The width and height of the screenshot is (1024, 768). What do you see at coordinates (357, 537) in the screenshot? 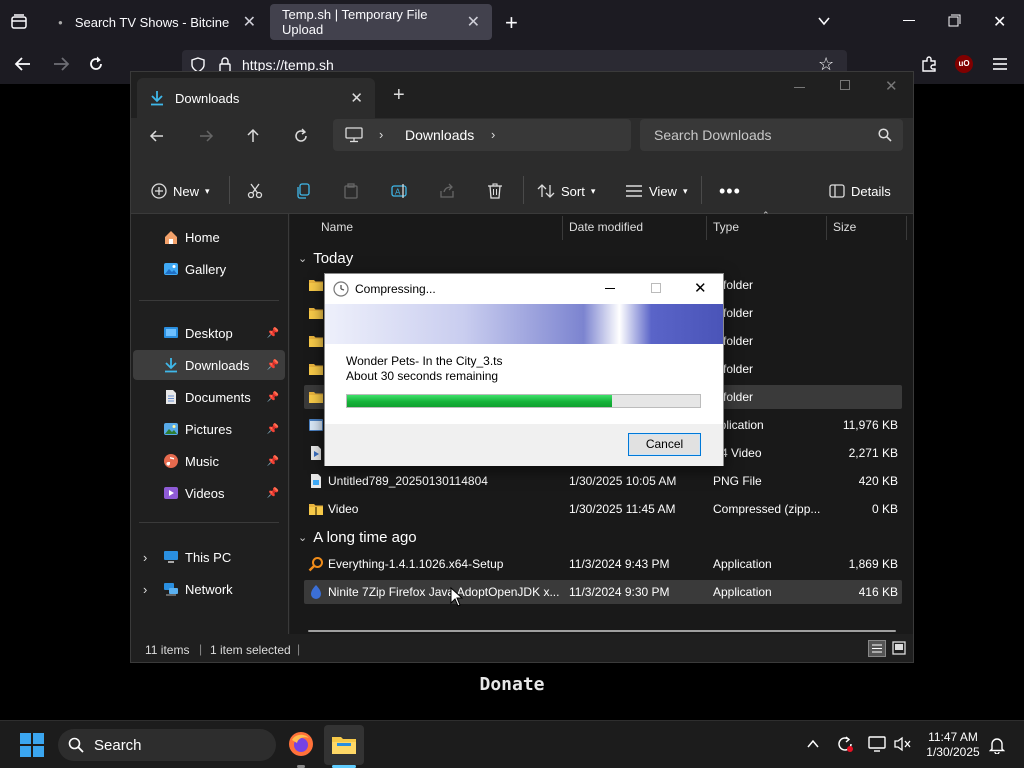
I see `group-header-long-ago: ⌄ A long time ago` at bounding box center [357, 537].